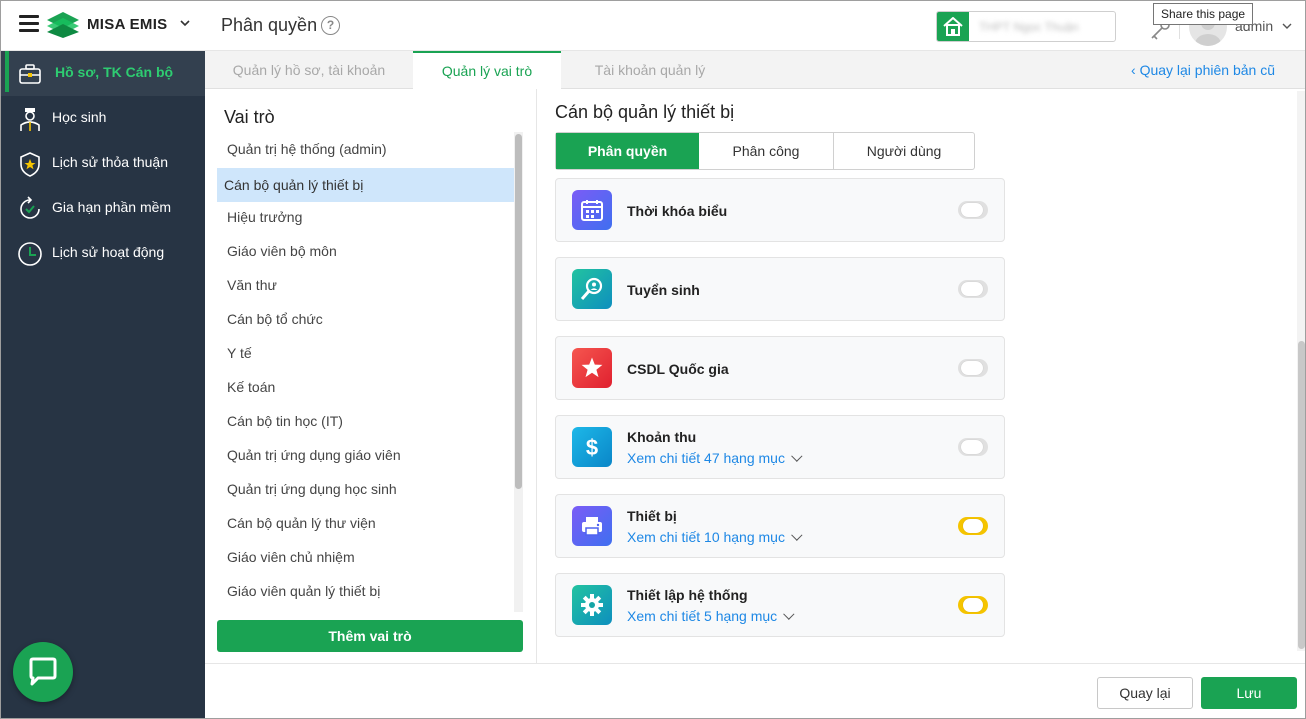 The height and width of the screenshot is (719, 1306). I want to click on tab-role-management: Quản lý vai trò, so click(487, 70).